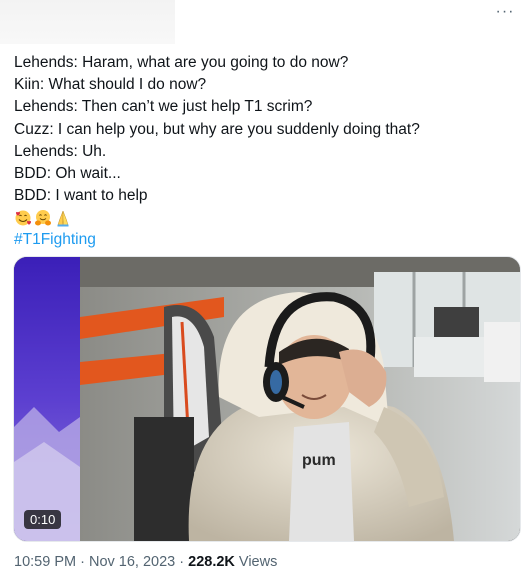  I want to click on views-count: 228.2K, so click(211, 562).